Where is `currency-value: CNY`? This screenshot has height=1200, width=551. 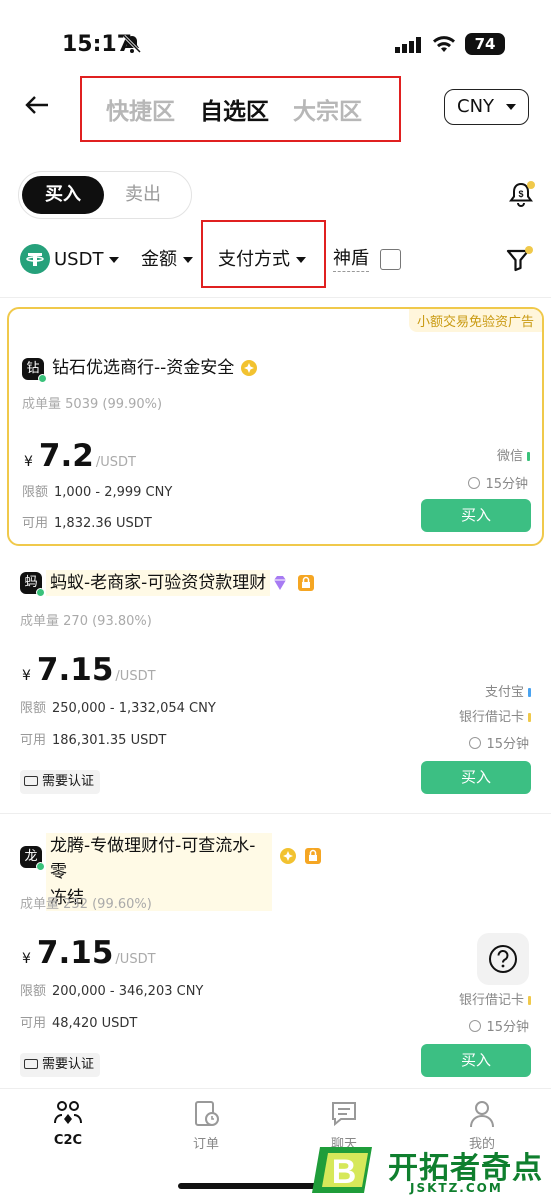 currency-value: CNY is located at coordinates (476, 106).